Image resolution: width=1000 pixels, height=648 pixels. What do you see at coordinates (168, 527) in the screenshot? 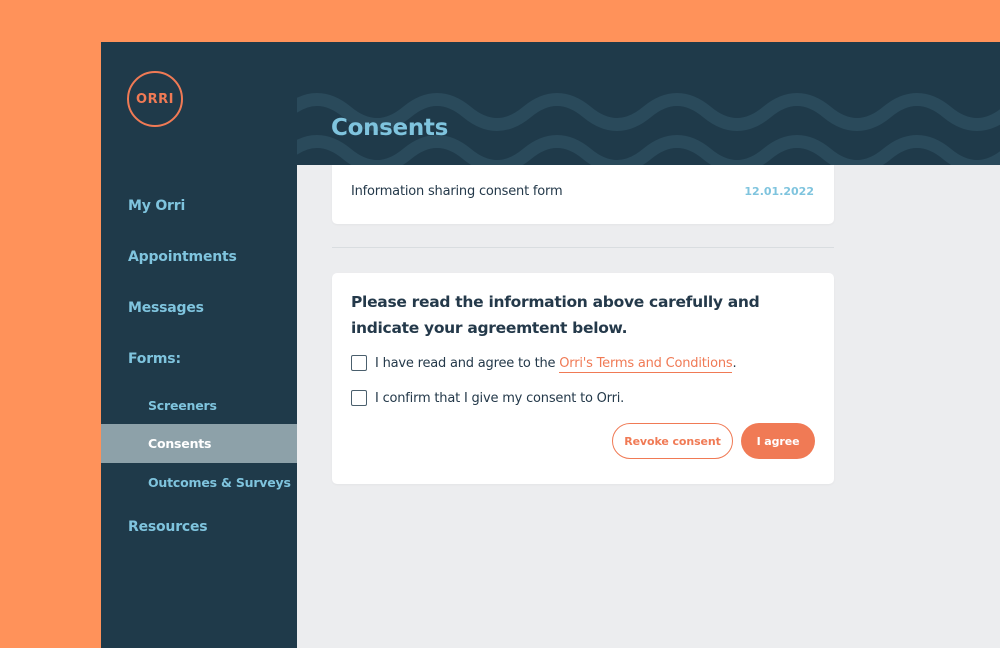
I see `sidebar-item-resources: Resources` at bounding box center [168, 527].